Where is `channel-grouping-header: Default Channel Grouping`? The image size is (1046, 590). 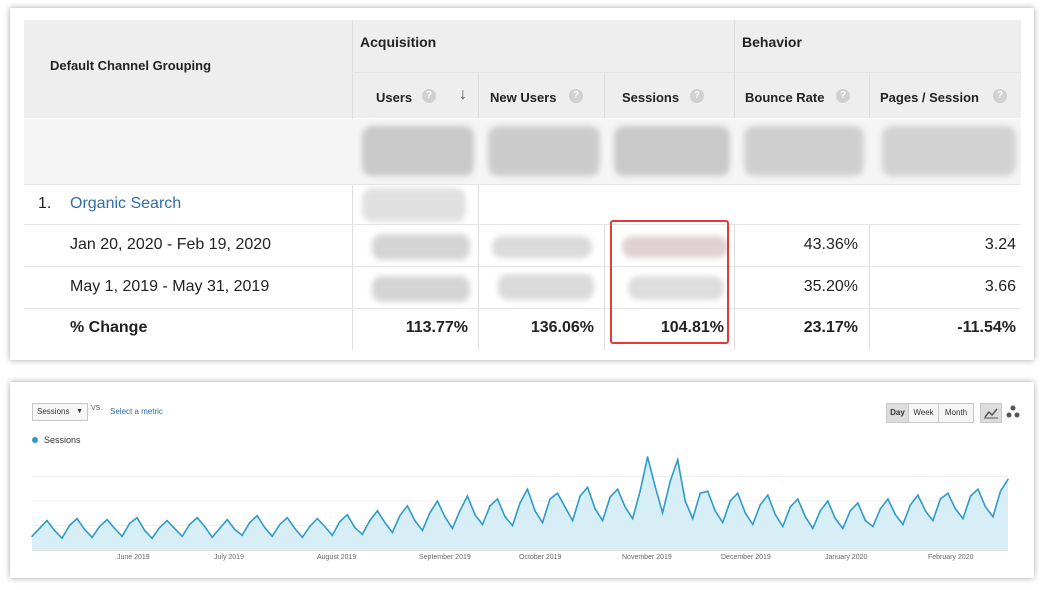 channel-grouping-header: Default Channel Grouping is located at coordinates (188, 69).